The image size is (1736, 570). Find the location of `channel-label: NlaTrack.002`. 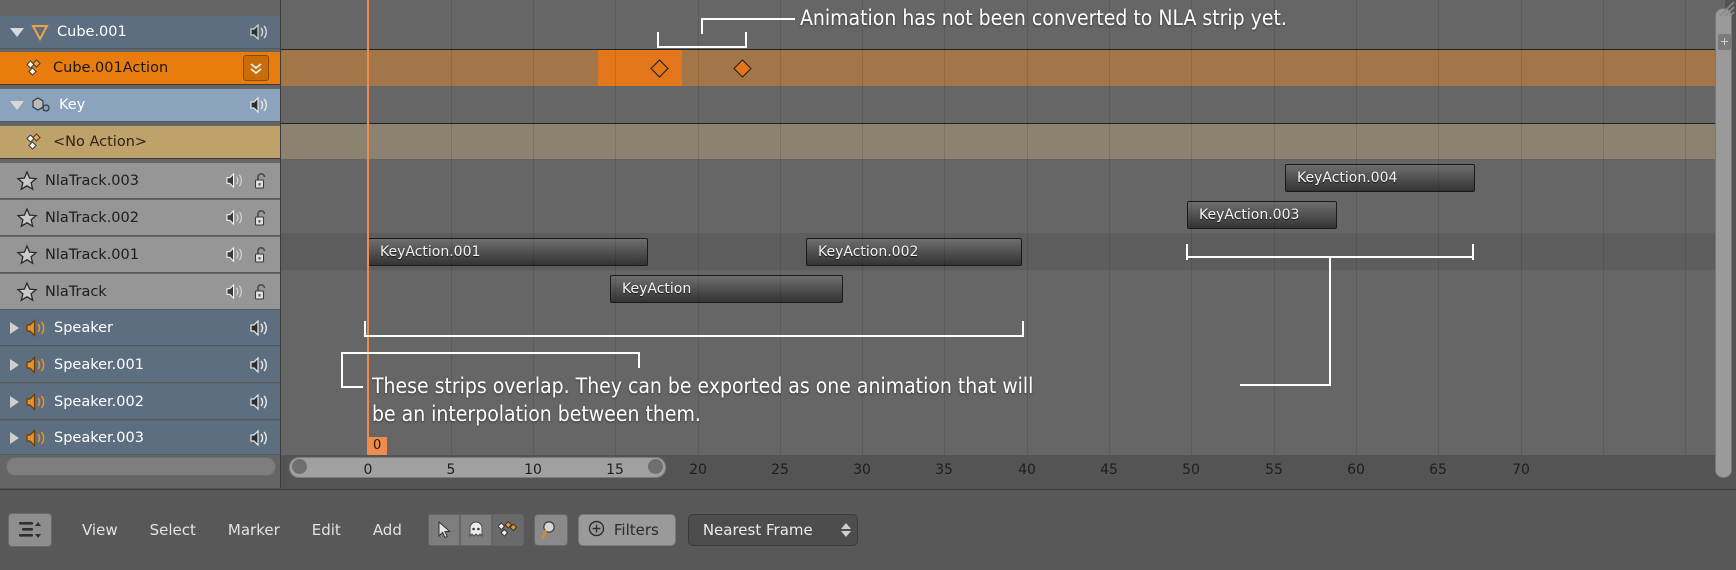

channel-label: NlaTrack.002 is located at coordinates (92, 217).